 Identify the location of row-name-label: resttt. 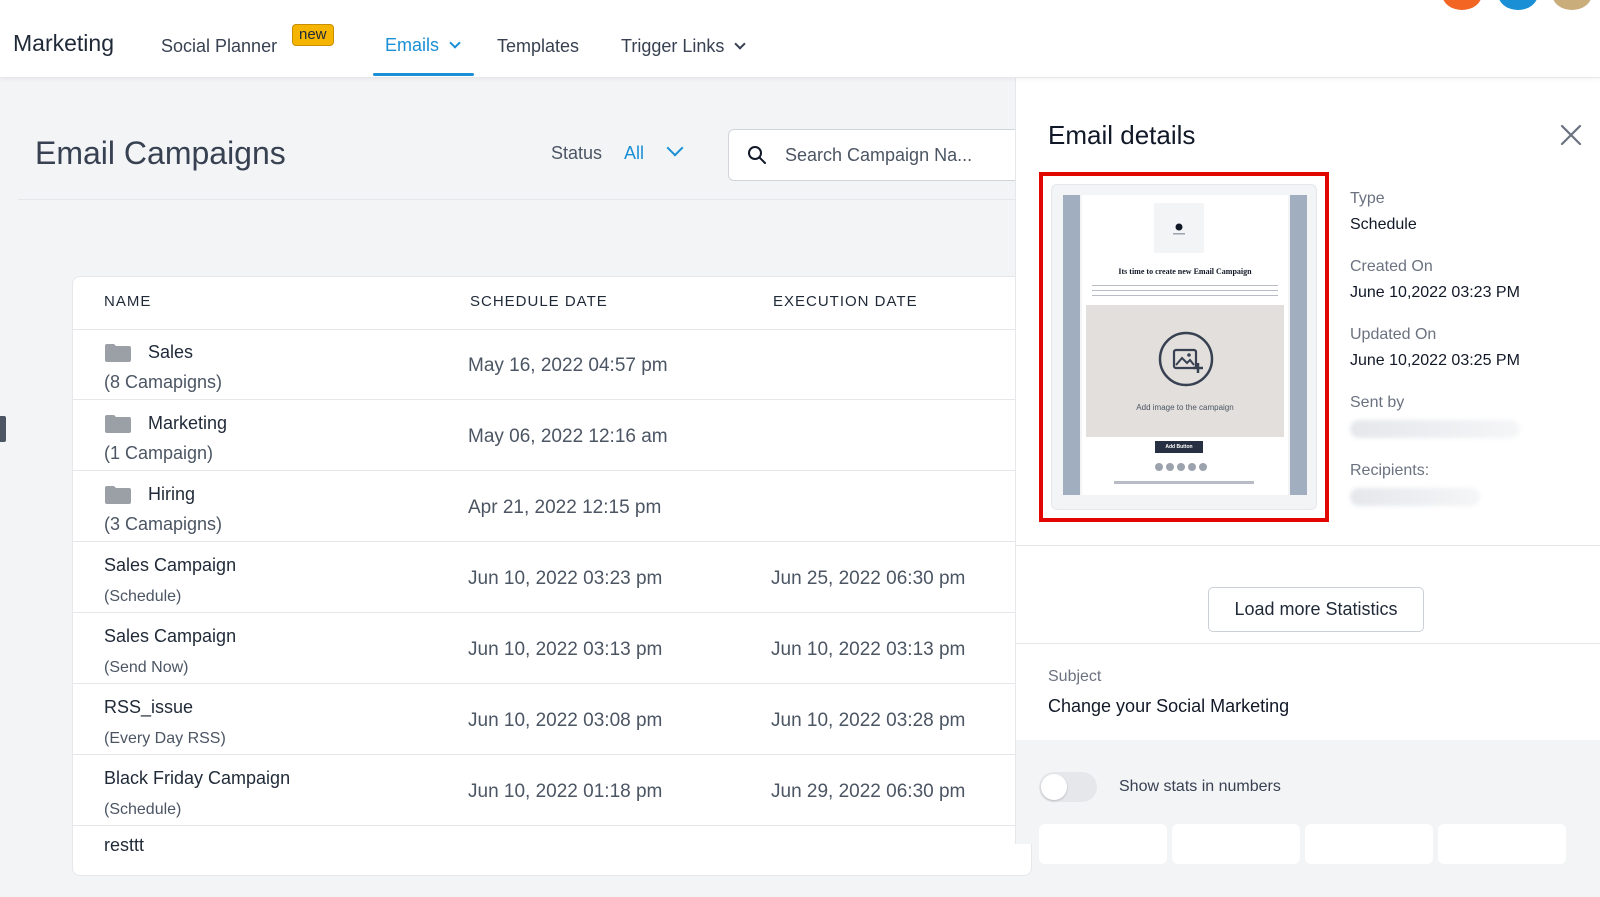
(124, 845).